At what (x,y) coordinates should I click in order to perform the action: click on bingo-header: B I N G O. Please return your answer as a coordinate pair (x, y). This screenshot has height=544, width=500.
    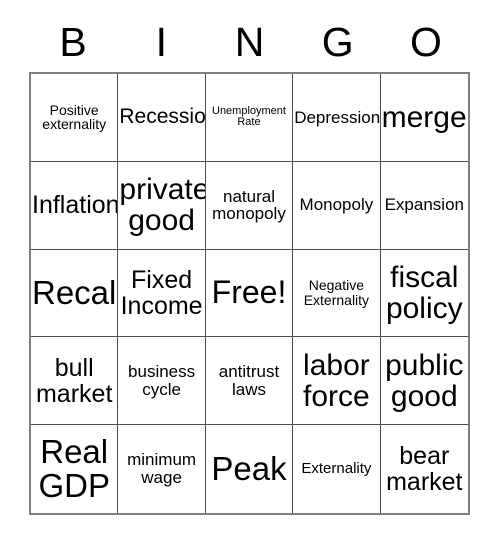
    Looking at the image, I should click on (249, 42).